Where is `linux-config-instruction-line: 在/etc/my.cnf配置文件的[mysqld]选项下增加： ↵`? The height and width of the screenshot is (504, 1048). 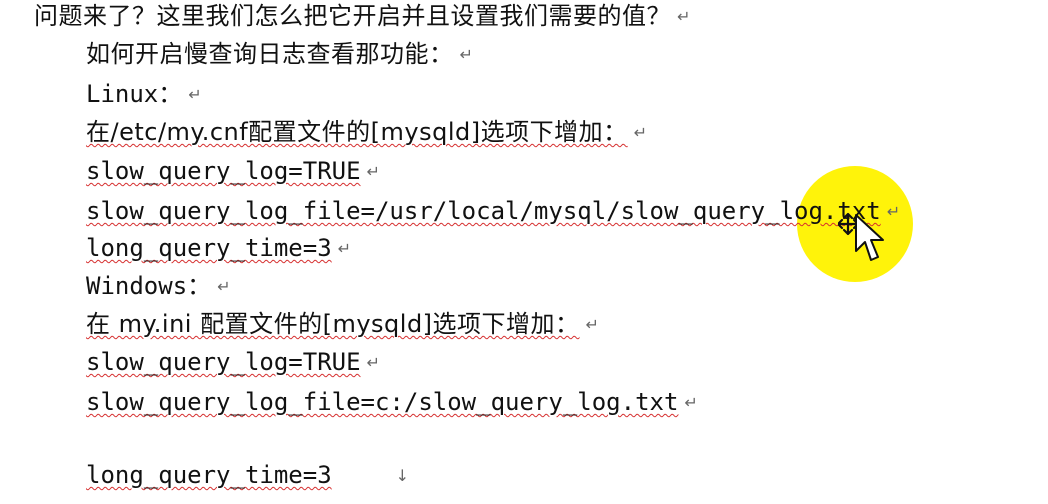
linux-config-instruction-line: 在/etc/my.cnf配置文件的[mysqld]选项下增加： ↵ is located at coordinates (367, 132).